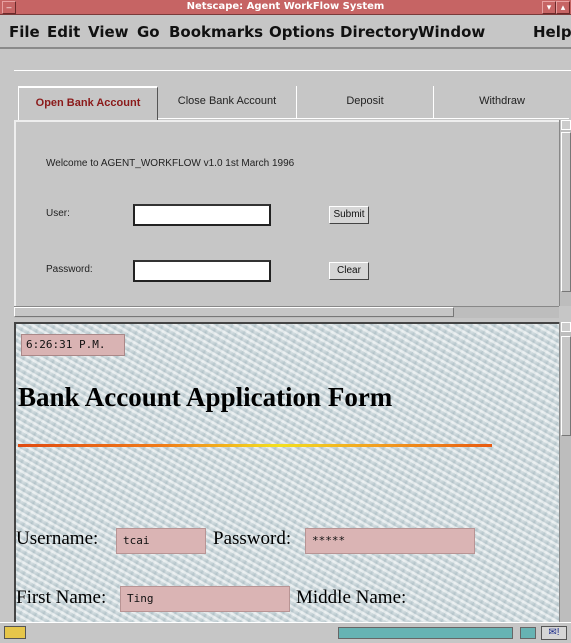 The image size is (571, 643). I want to click on top-frame-vertical-scrollbar, so click(565, 213).